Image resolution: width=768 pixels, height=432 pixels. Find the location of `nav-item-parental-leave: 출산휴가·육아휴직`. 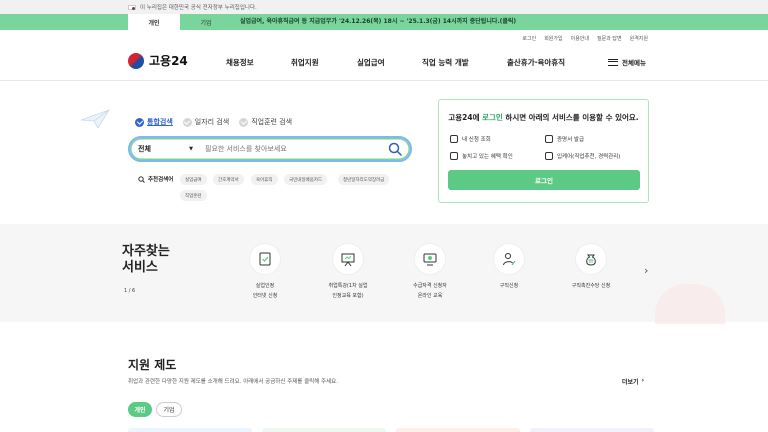

nav-item-parental-leave: 출산휴가·육아휴직 is located at coordinates (536, 62).